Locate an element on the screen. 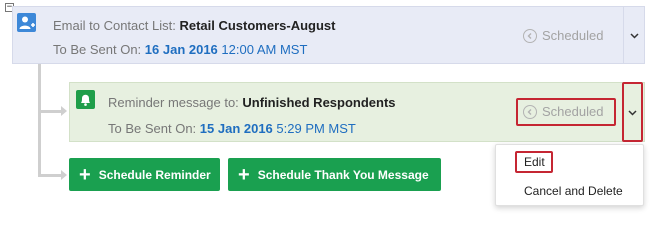 This screenshot has width=661, height=240. email-send-info: To Be Sent On: 16 Jan 2016 12:00 AM MST is located at coordinates (180, 49).